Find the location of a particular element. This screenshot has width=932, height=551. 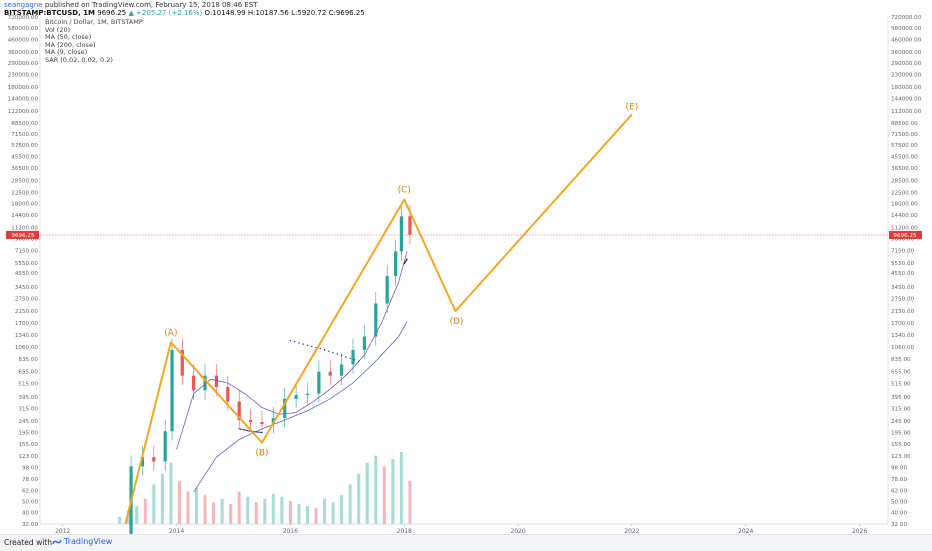

y-tick-label-right: 57500.00 is located at coordinates (904, 146).